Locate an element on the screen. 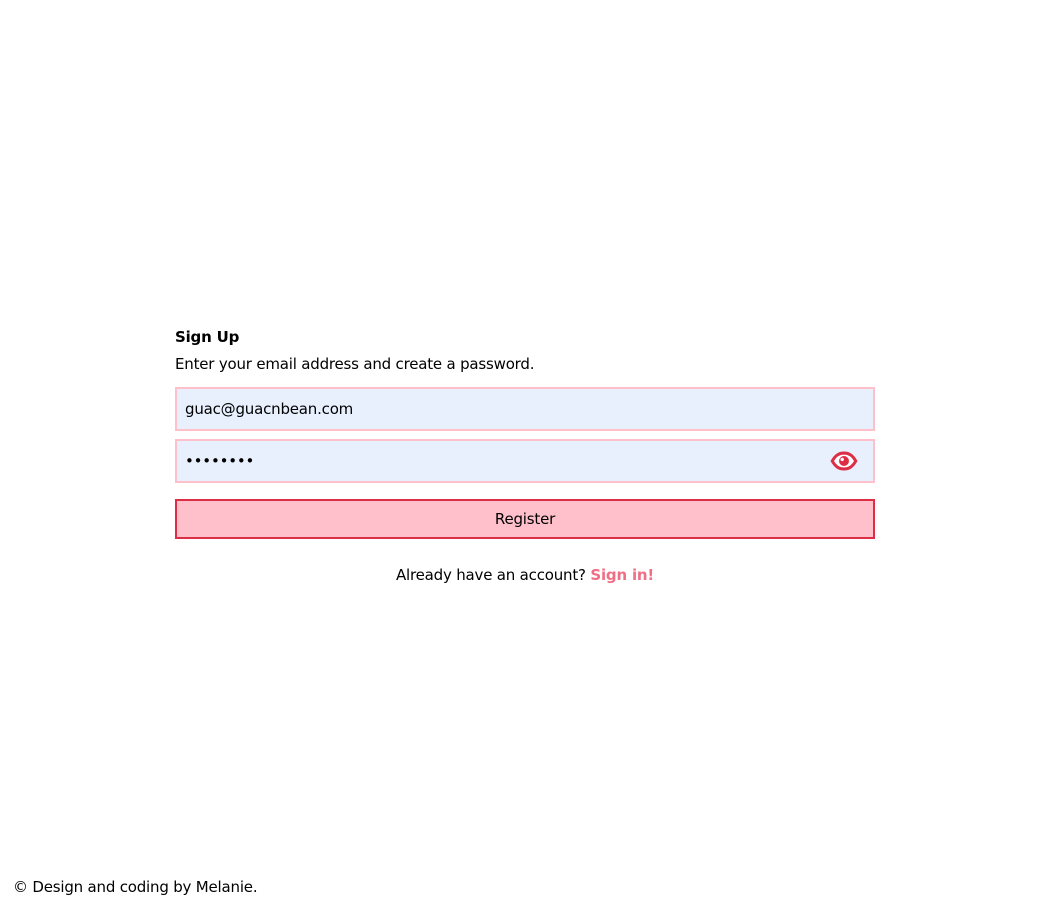 This screenshot has height=905, width=1047. password-field is located at coordinates (525, 461).